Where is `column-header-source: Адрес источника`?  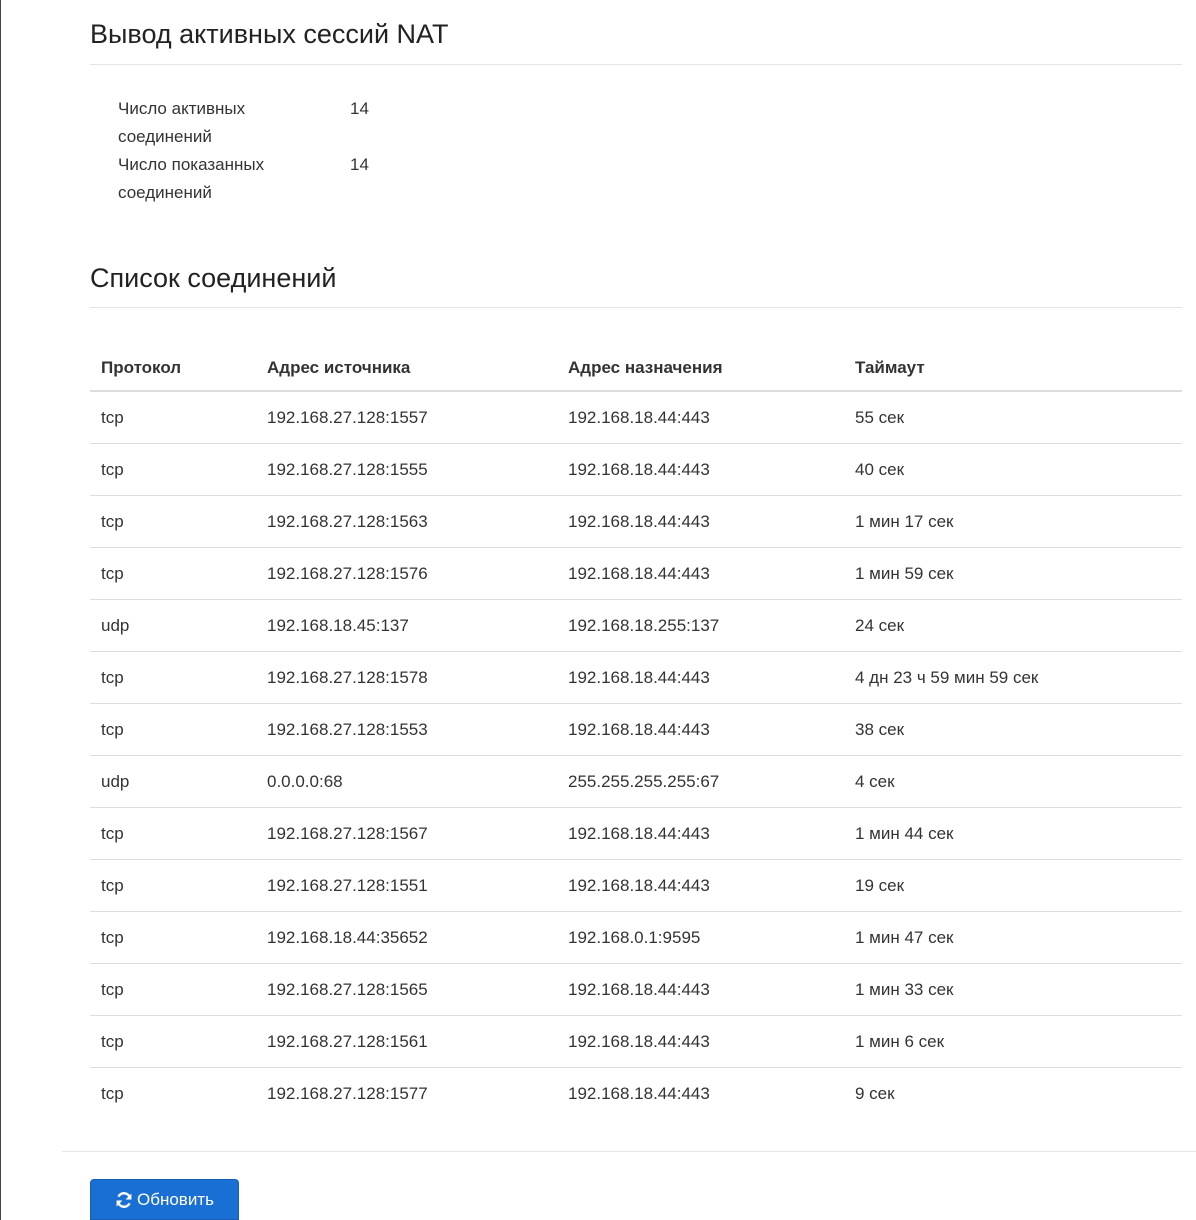
column-header-source: Адрес источника is located at coordinates (406, 369).